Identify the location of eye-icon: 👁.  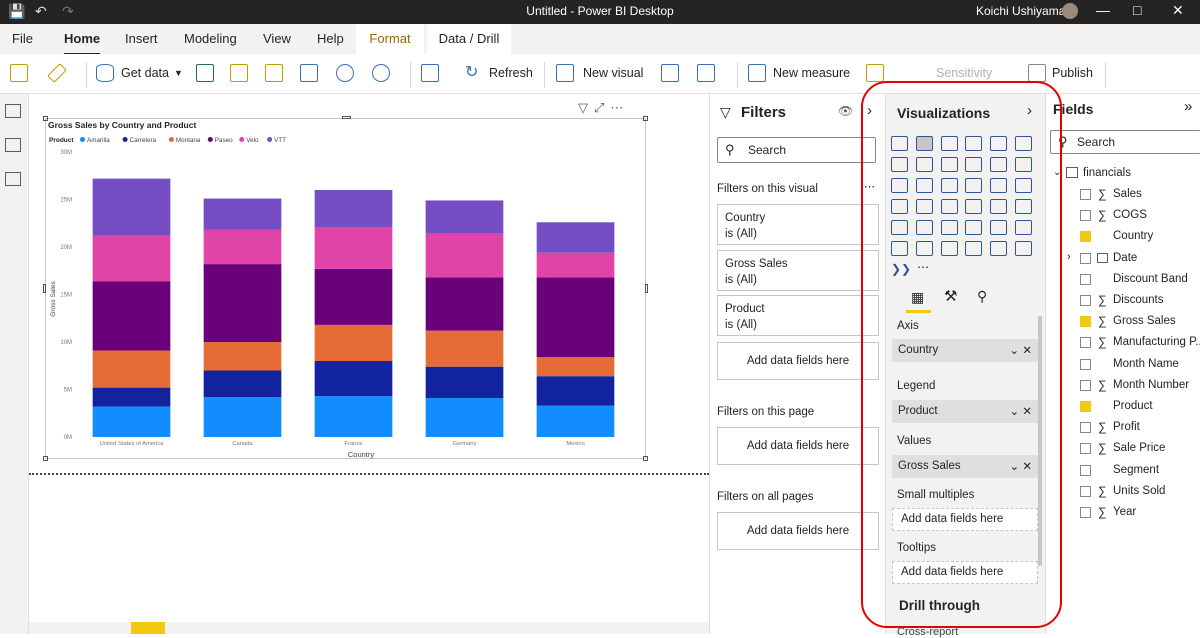
(845, 111).